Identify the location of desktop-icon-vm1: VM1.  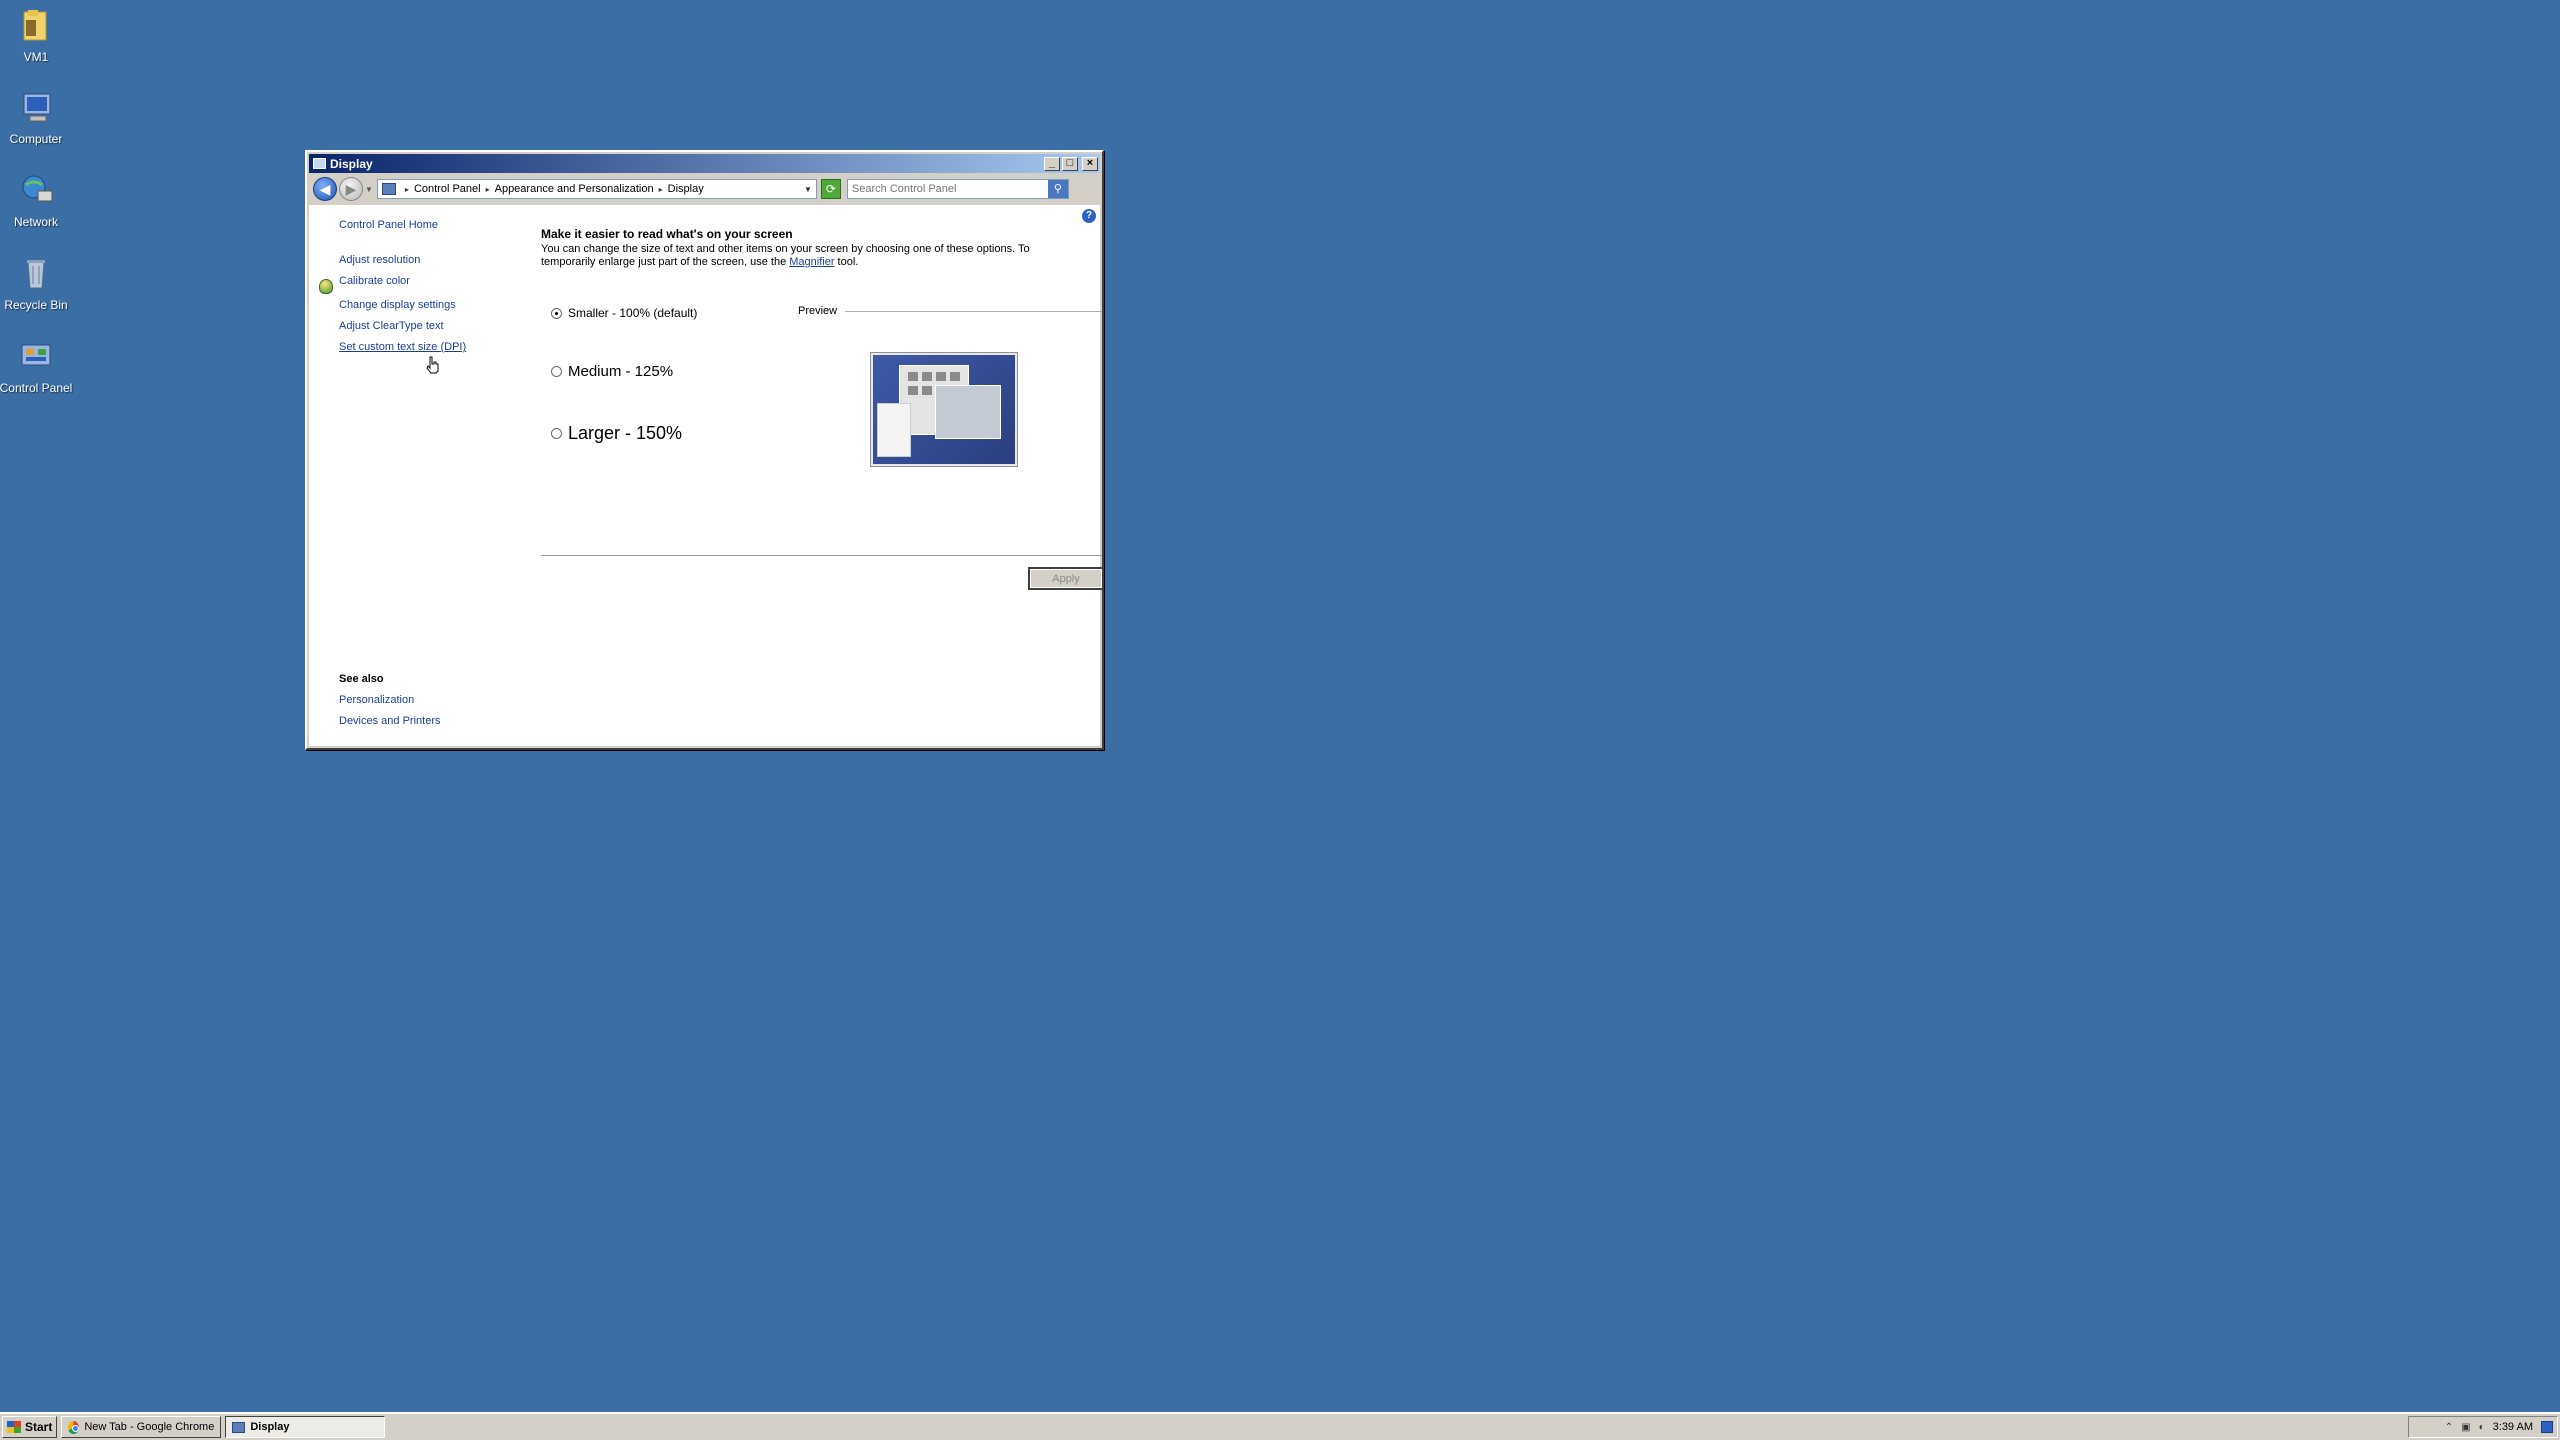
(38, 35).